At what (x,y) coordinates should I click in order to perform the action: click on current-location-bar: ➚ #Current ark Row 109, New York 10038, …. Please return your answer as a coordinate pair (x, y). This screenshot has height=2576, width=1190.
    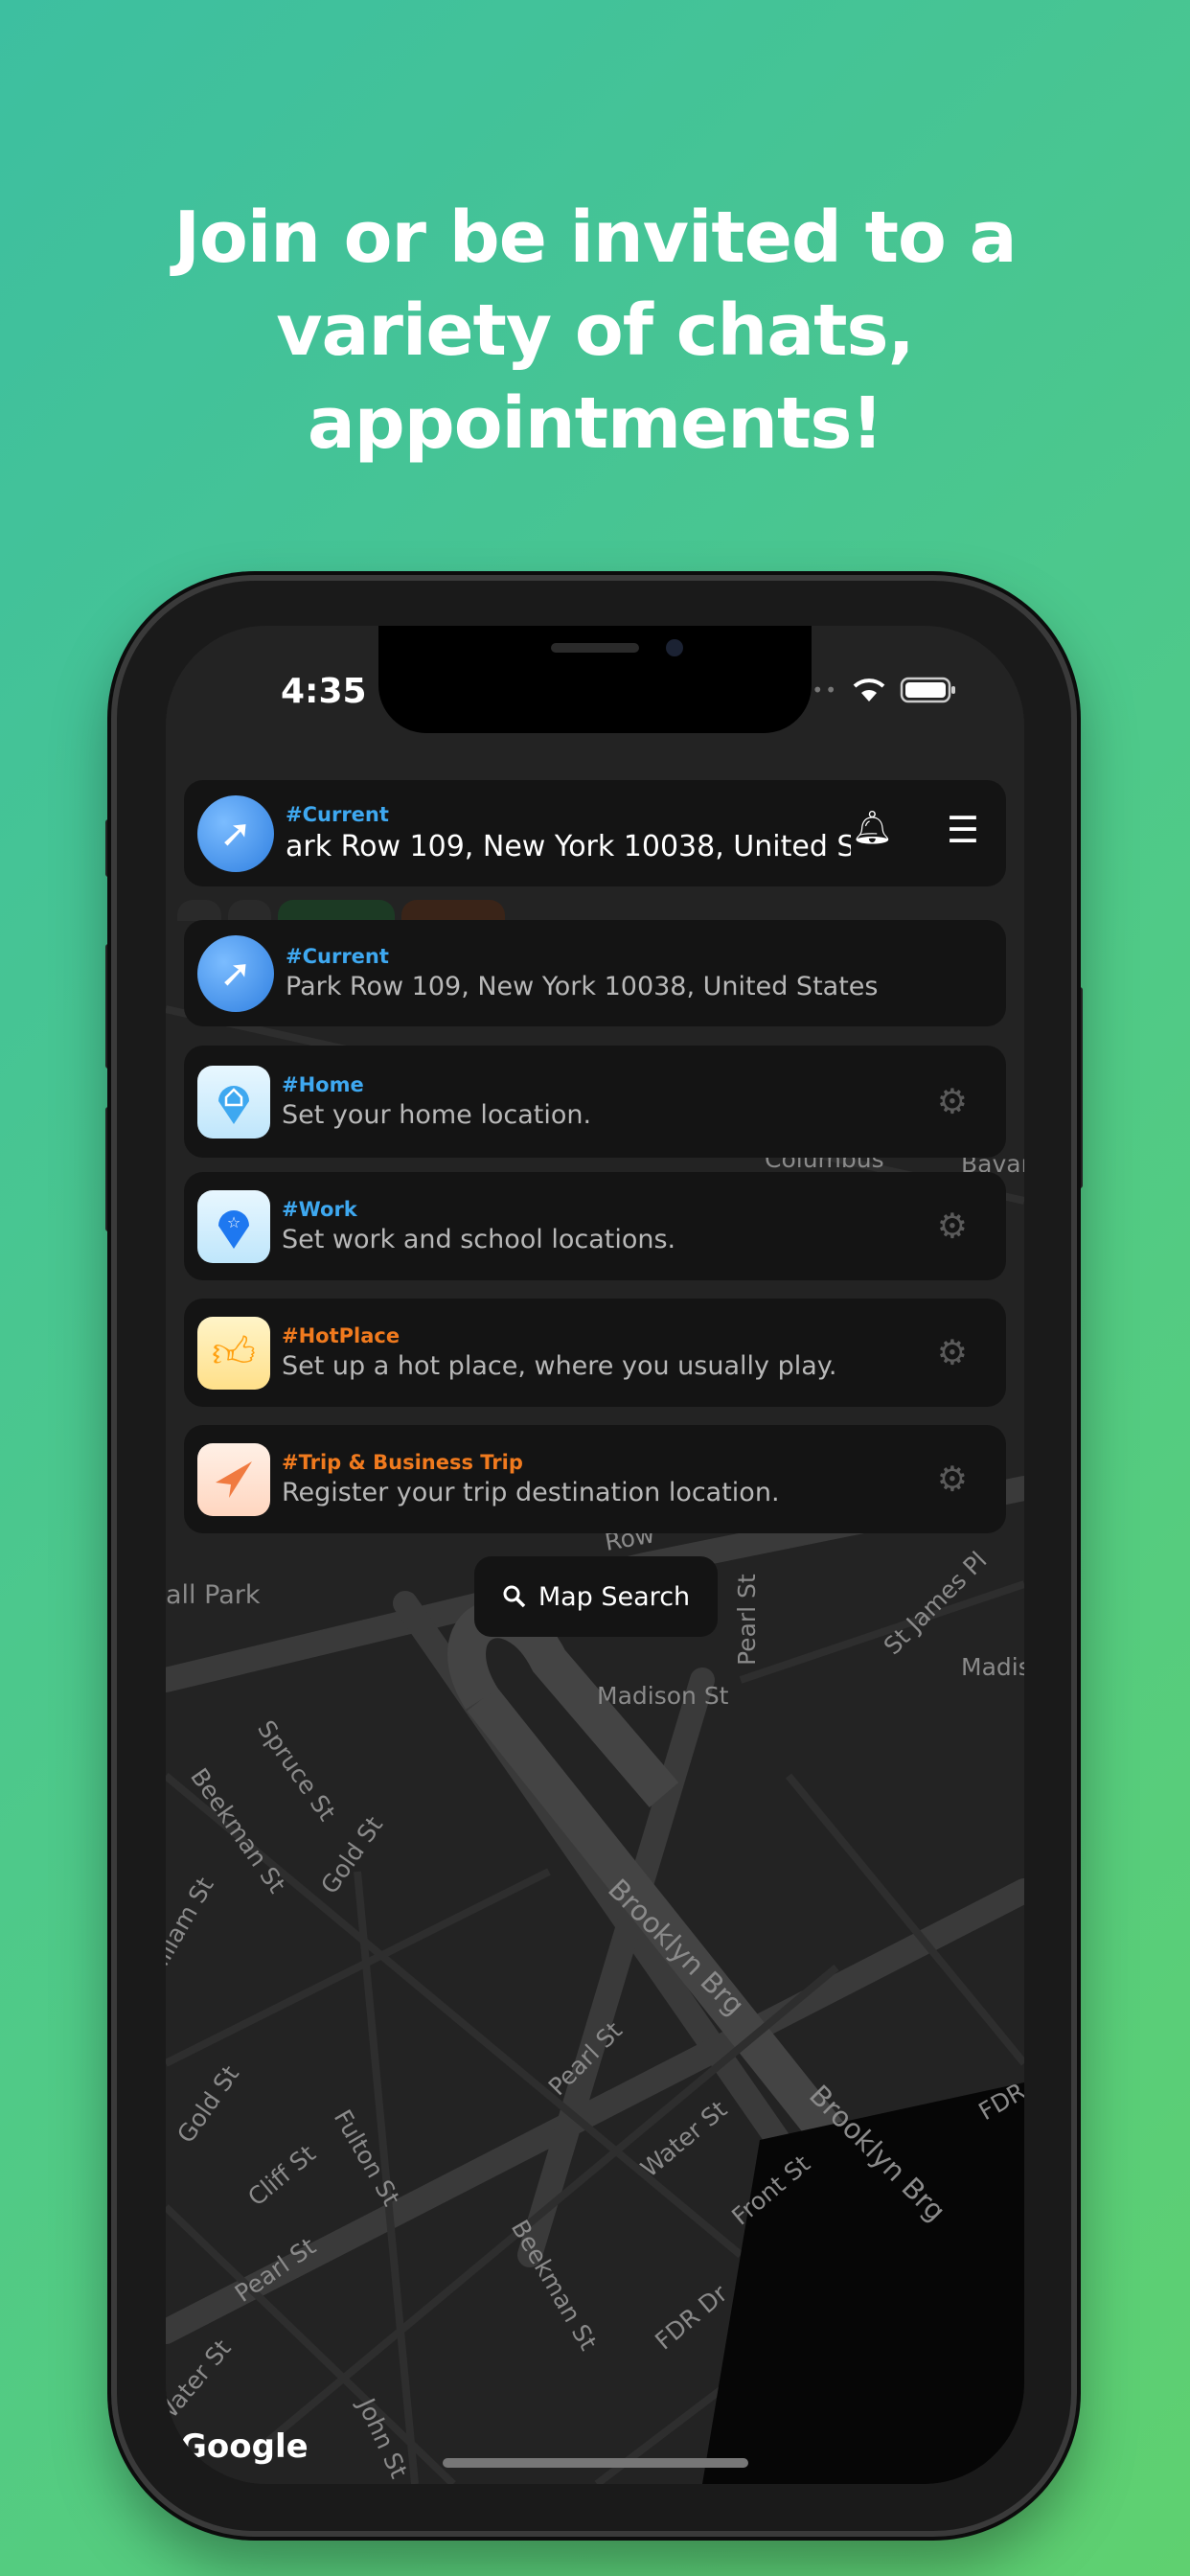
    Looking at the image, I should click on (595, 833).